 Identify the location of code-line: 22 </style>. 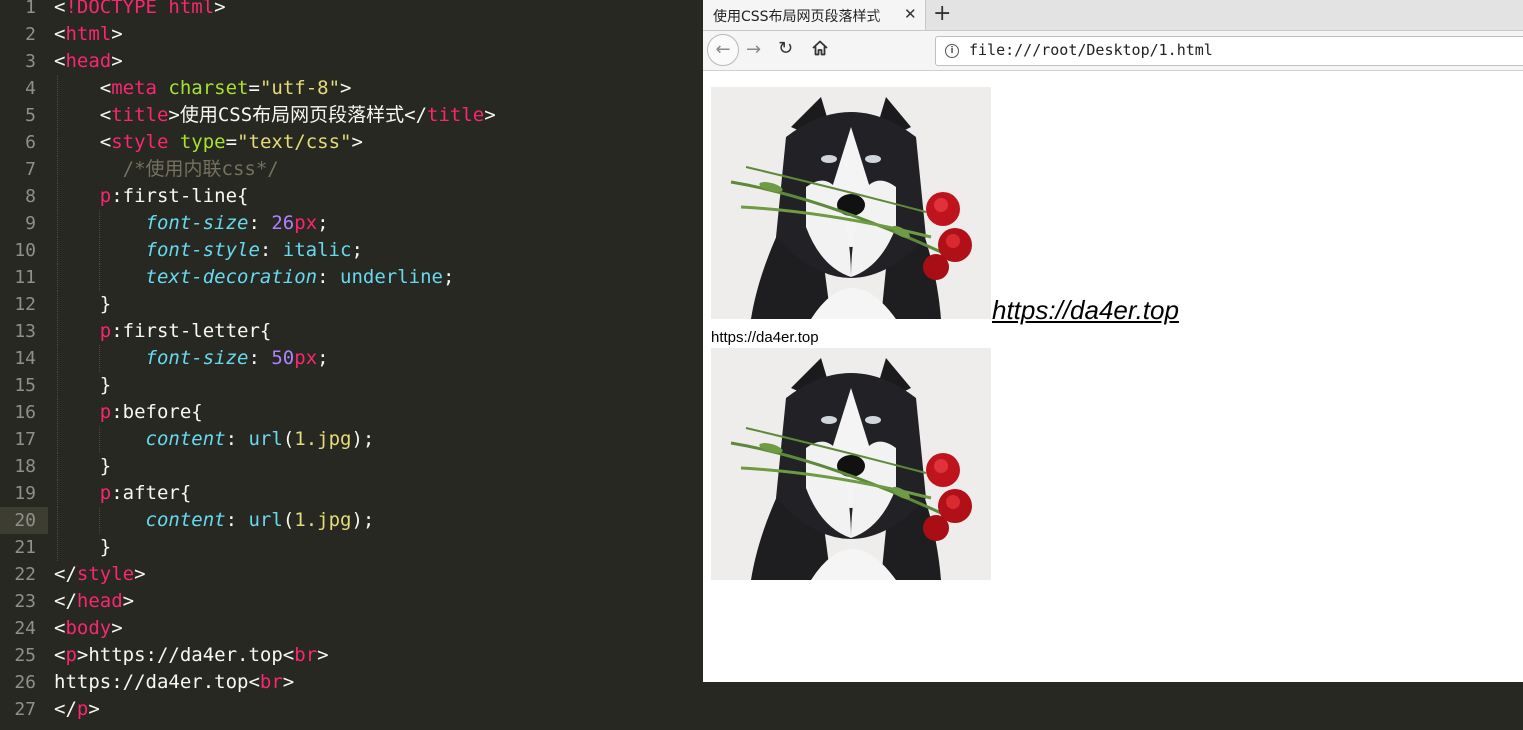
(351, 574).